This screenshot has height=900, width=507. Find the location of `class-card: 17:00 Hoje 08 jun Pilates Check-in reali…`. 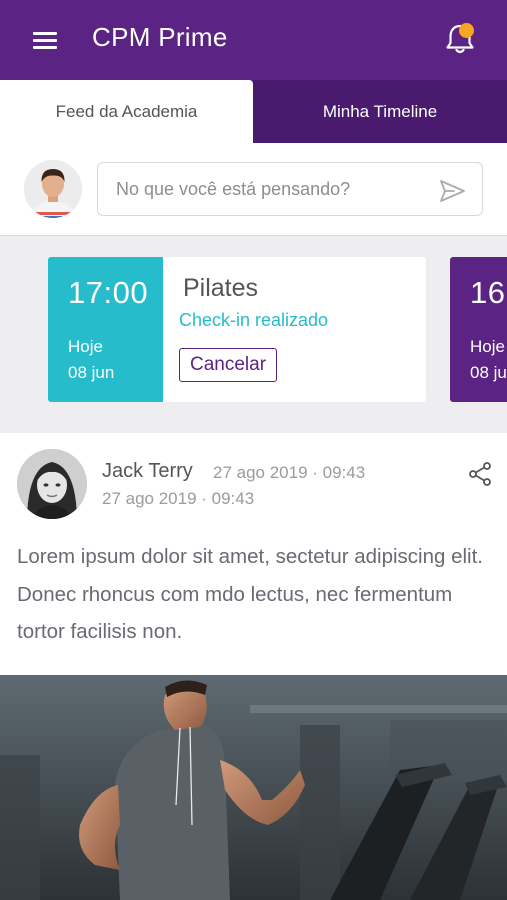

class-card: 17:00 Hoje 08 jun Pilates Check-in reali… is located at coordinates (237, 329).